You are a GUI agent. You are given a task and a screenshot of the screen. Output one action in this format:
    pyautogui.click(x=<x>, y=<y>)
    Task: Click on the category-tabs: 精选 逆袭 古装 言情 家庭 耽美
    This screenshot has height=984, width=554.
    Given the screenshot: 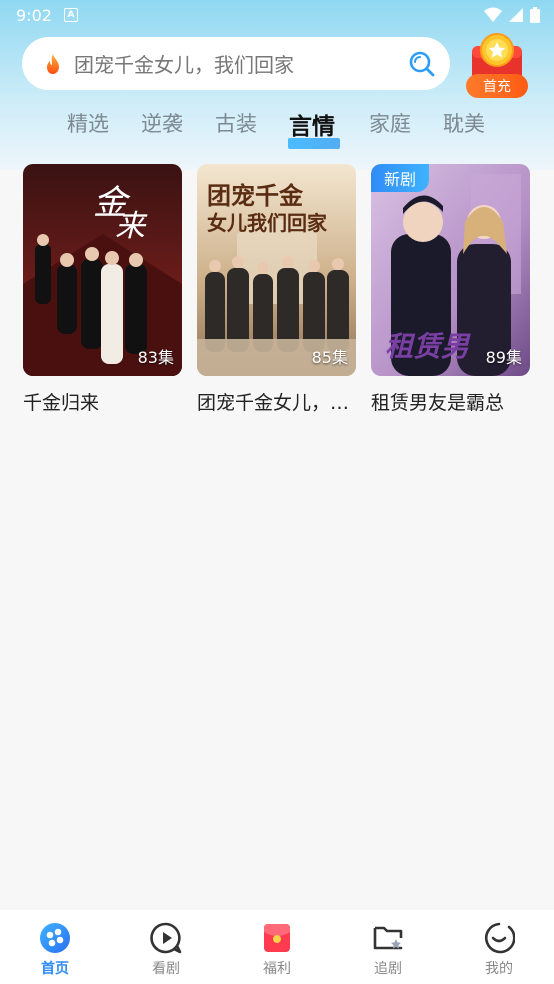 What is the action you would take?
    pyautogui.click(x=277, y=128)
    